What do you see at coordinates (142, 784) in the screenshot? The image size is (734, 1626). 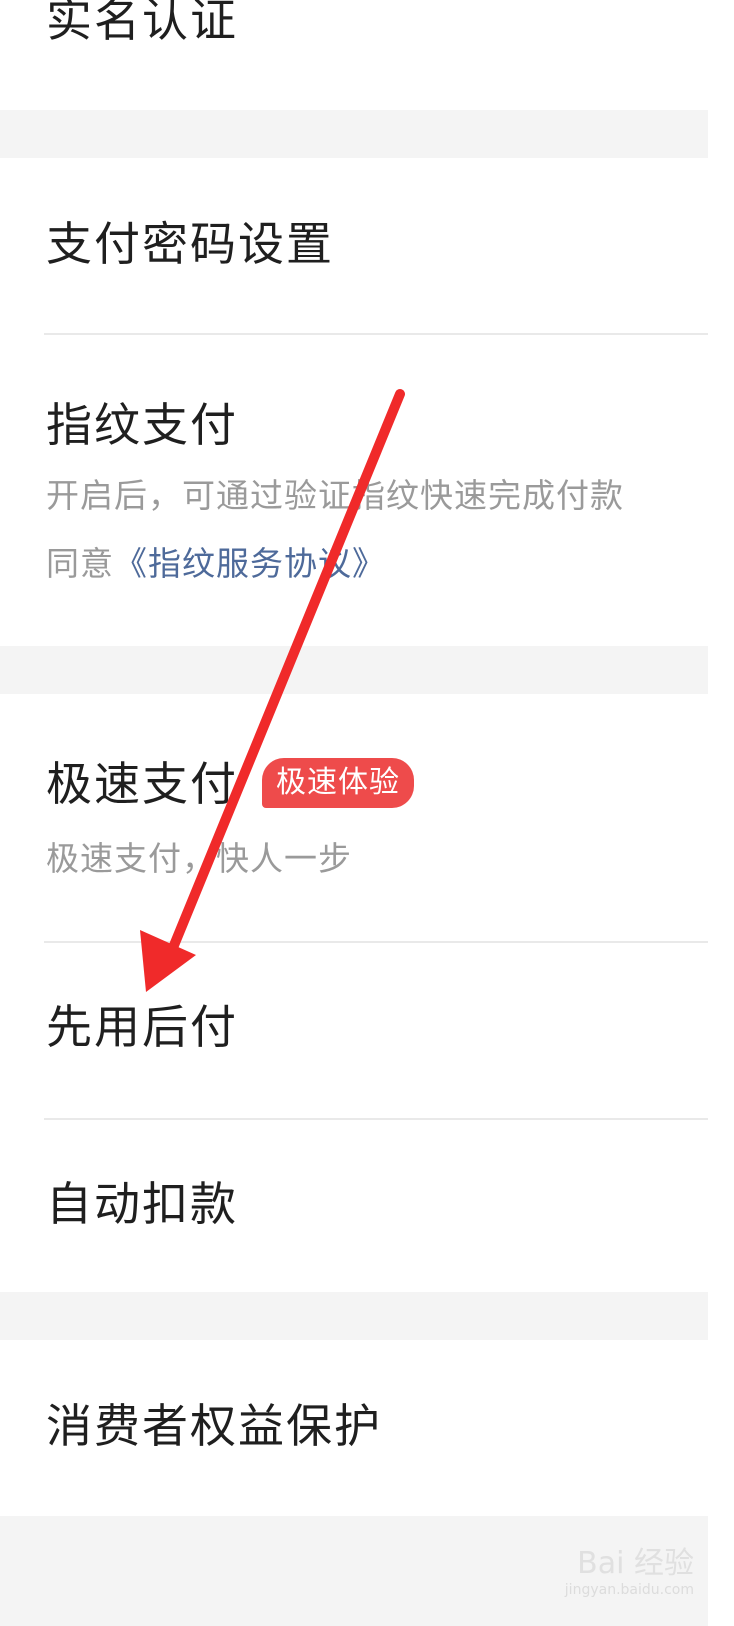 I see `express-pay-label: 极速支付` at bounding box center [142, 784].